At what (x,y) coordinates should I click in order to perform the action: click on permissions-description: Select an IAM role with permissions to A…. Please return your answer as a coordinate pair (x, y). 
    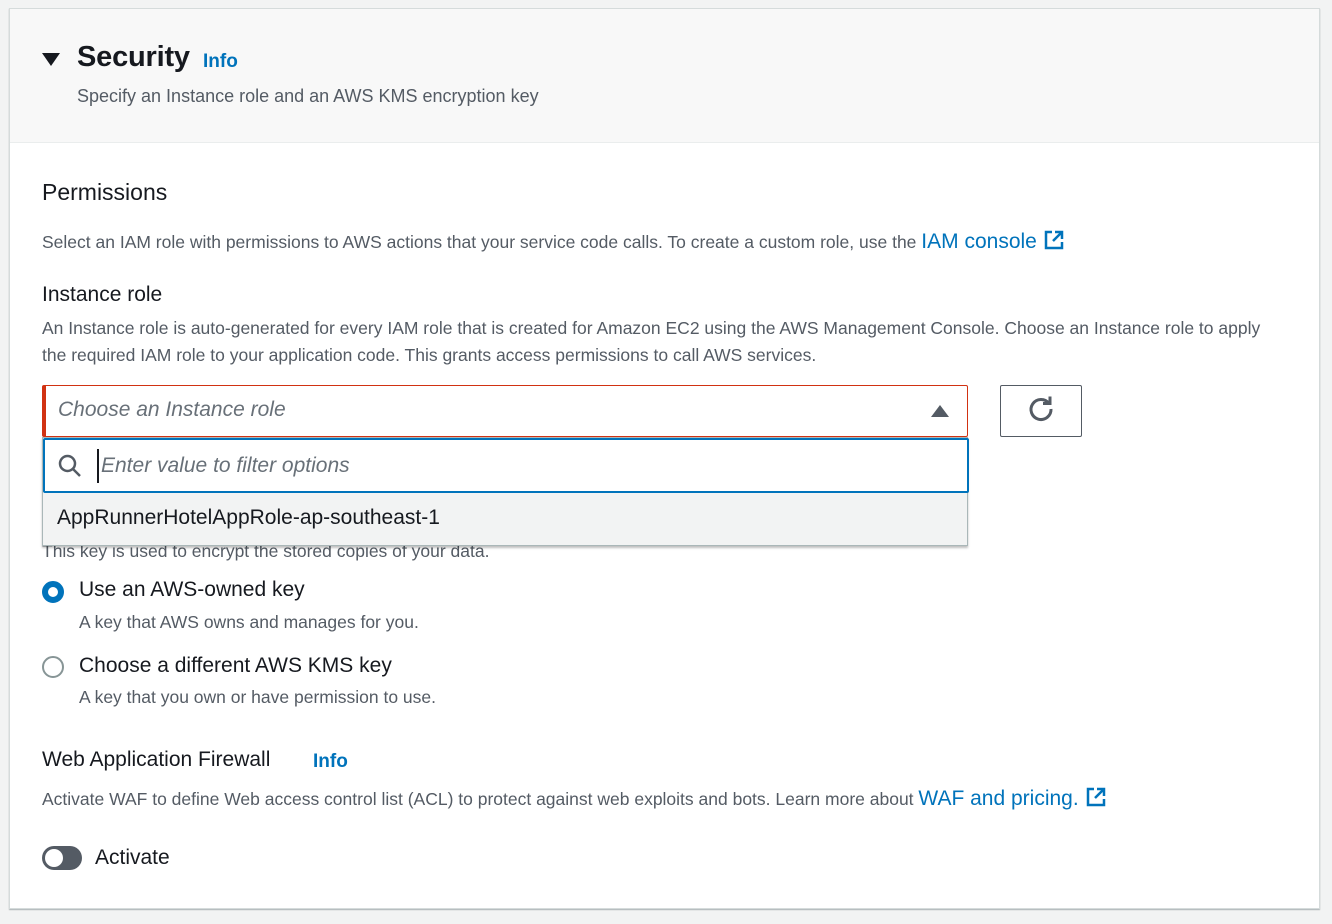
    Looking at the image, I should click on (553, 243).